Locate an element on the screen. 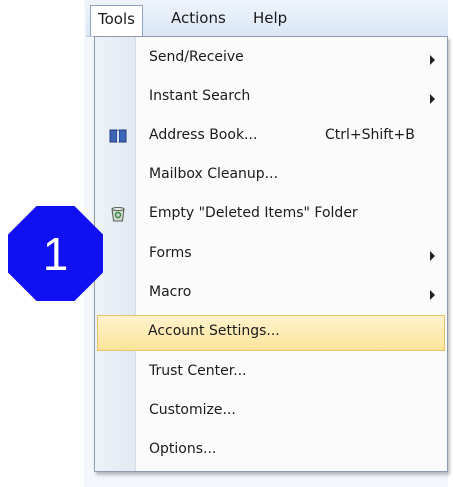 This screenshot has width=453, height=487. menubar-tools: Tools is located at coordinates (116, 20).